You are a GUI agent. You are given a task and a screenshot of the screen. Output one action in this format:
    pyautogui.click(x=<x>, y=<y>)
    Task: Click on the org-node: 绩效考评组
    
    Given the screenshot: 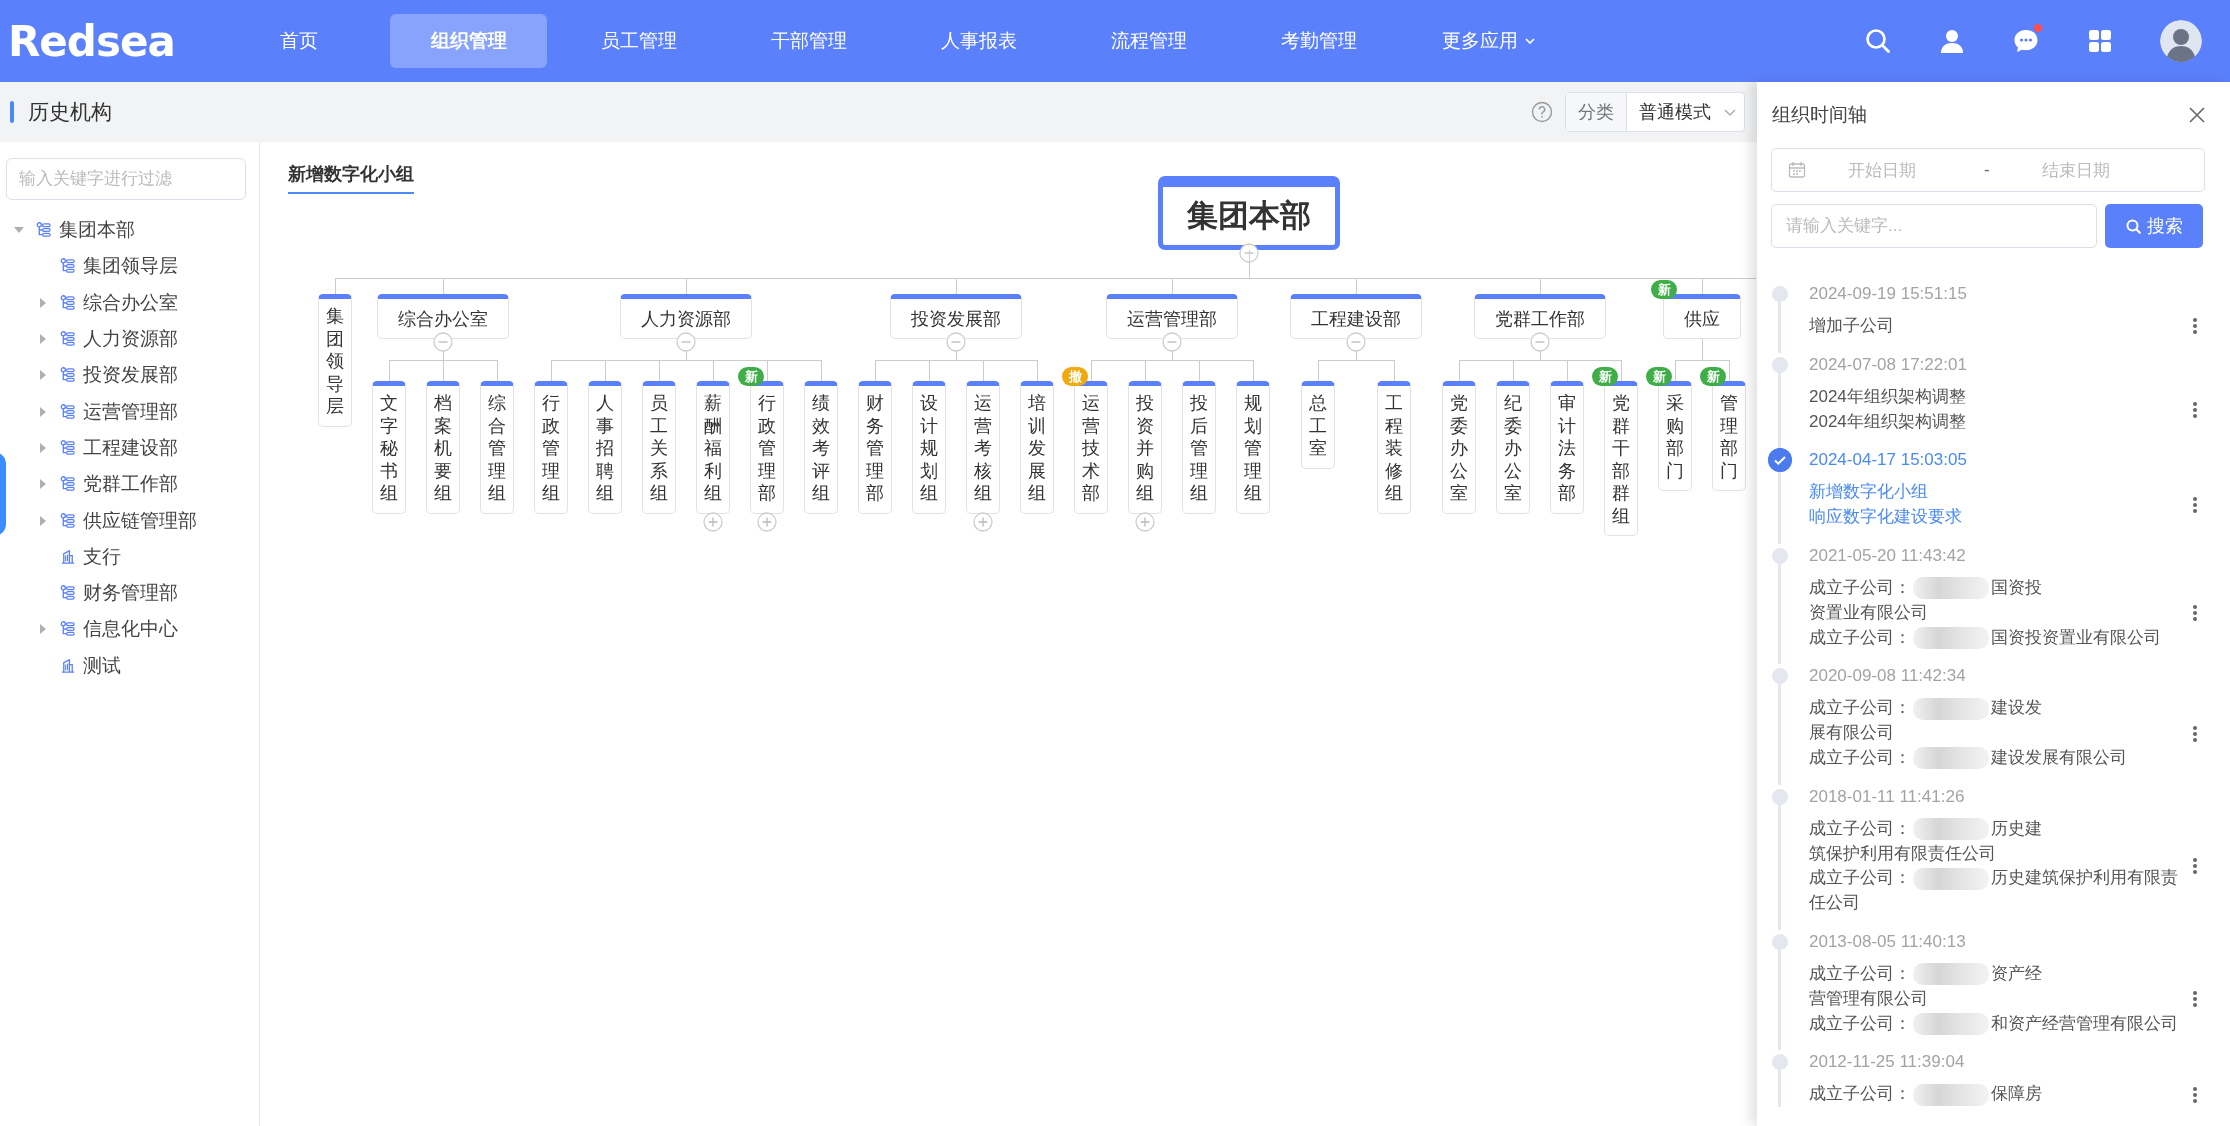 What is the action you would take?
    pyautogui.click(x=821, y=447)
    